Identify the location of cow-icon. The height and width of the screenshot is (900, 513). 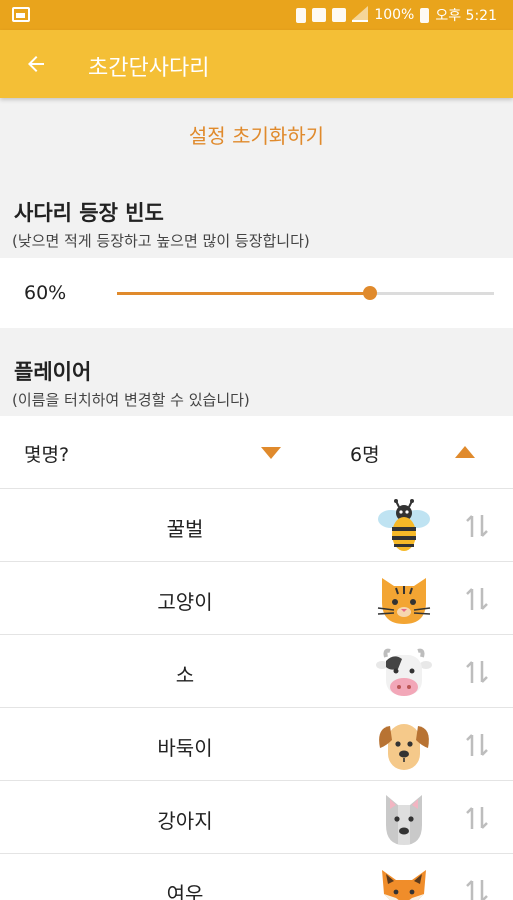
(404, 672).